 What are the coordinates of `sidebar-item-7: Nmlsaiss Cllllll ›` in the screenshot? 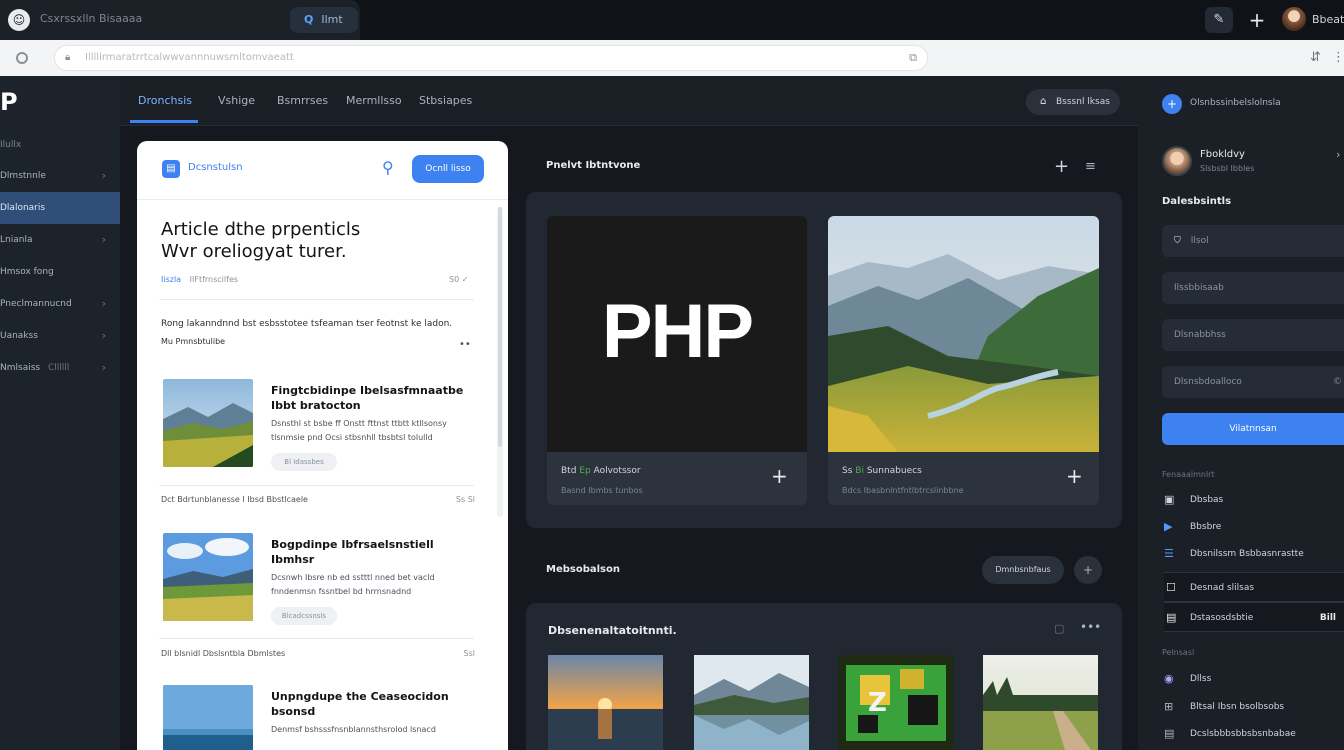 It's located at (60, 368).